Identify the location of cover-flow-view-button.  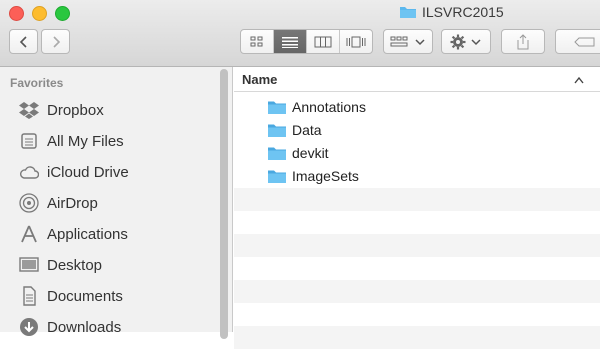
(356, 41).